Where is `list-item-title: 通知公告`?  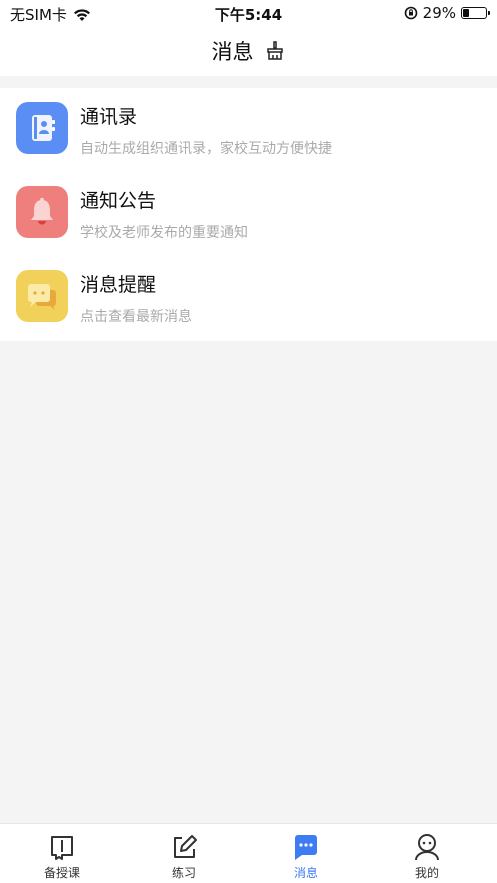
list-item-title: 通知公告 is located at coordinates (118, 201).